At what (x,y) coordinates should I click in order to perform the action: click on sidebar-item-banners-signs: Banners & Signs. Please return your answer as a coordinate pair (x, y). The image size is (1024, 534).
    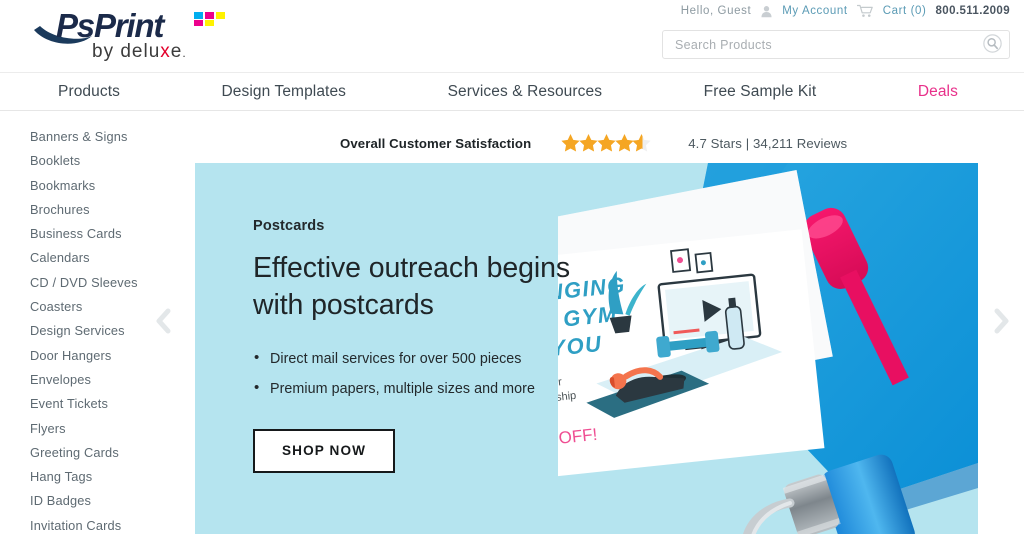
    Looking at the image, I should click on (97, 137).